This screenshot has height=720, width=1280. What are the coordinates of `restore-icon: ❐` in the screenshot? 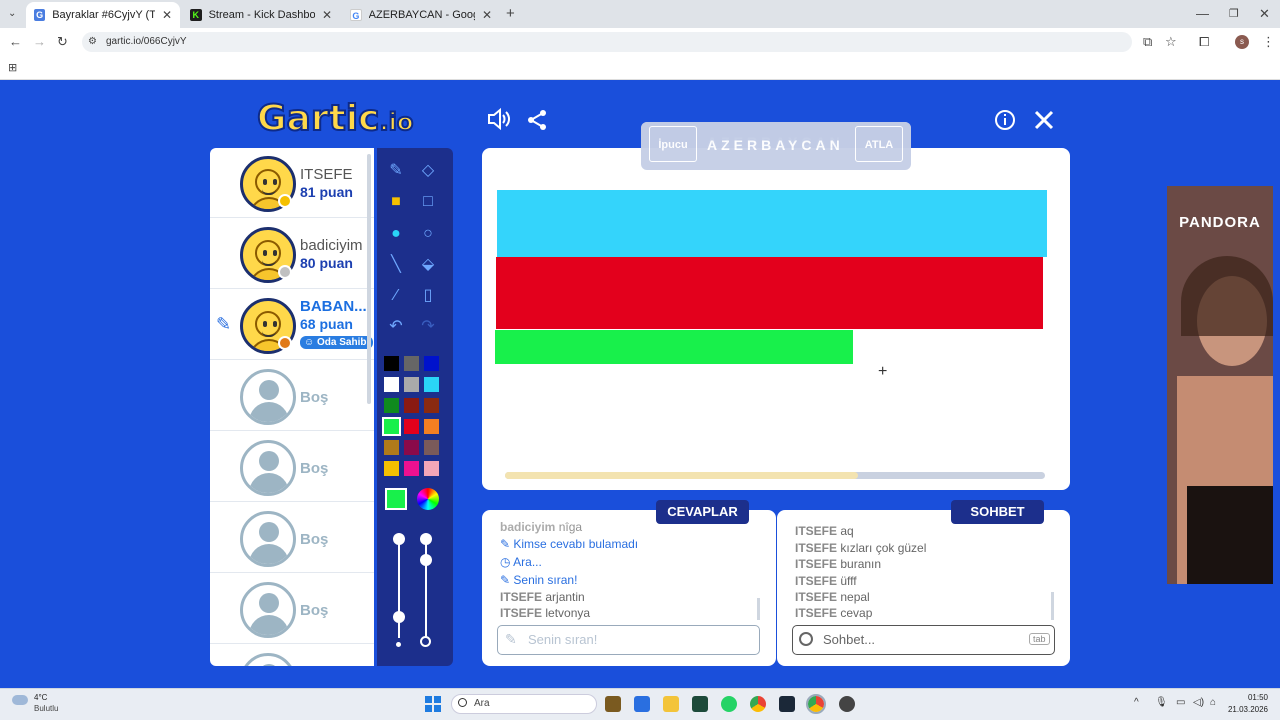 It's located at (1234, 14).